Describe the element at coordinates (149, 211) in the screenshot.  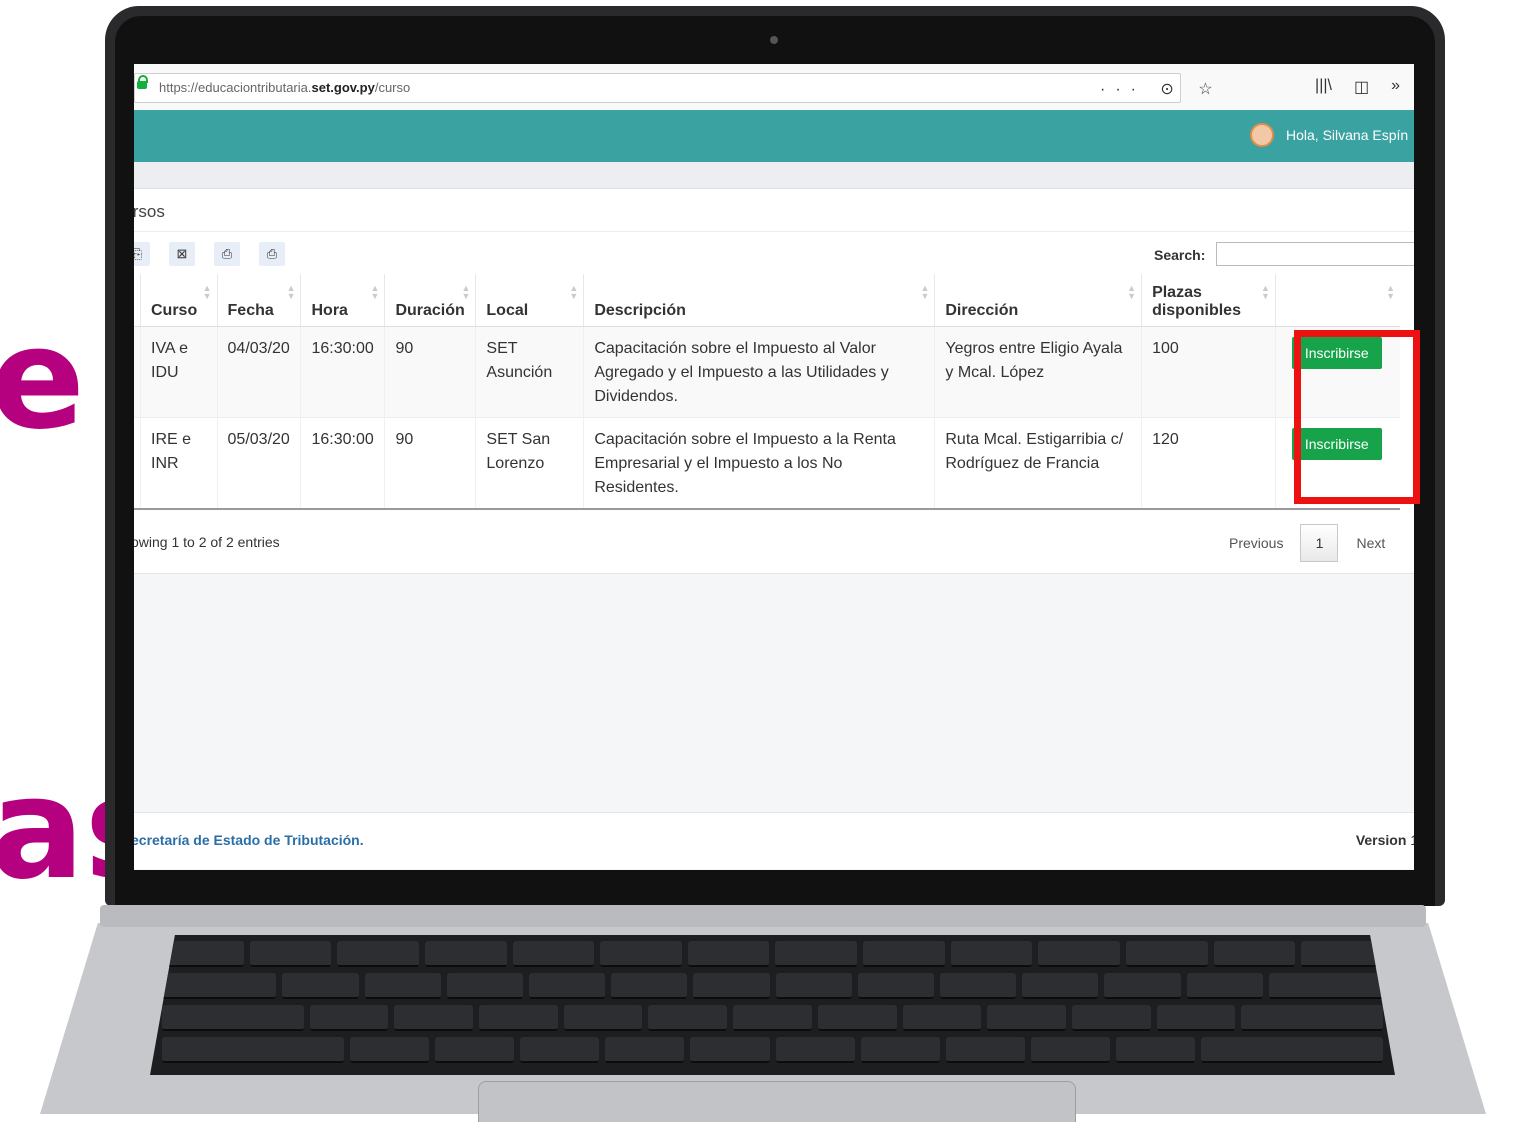
I see `panel-title: ırsos` at that location.